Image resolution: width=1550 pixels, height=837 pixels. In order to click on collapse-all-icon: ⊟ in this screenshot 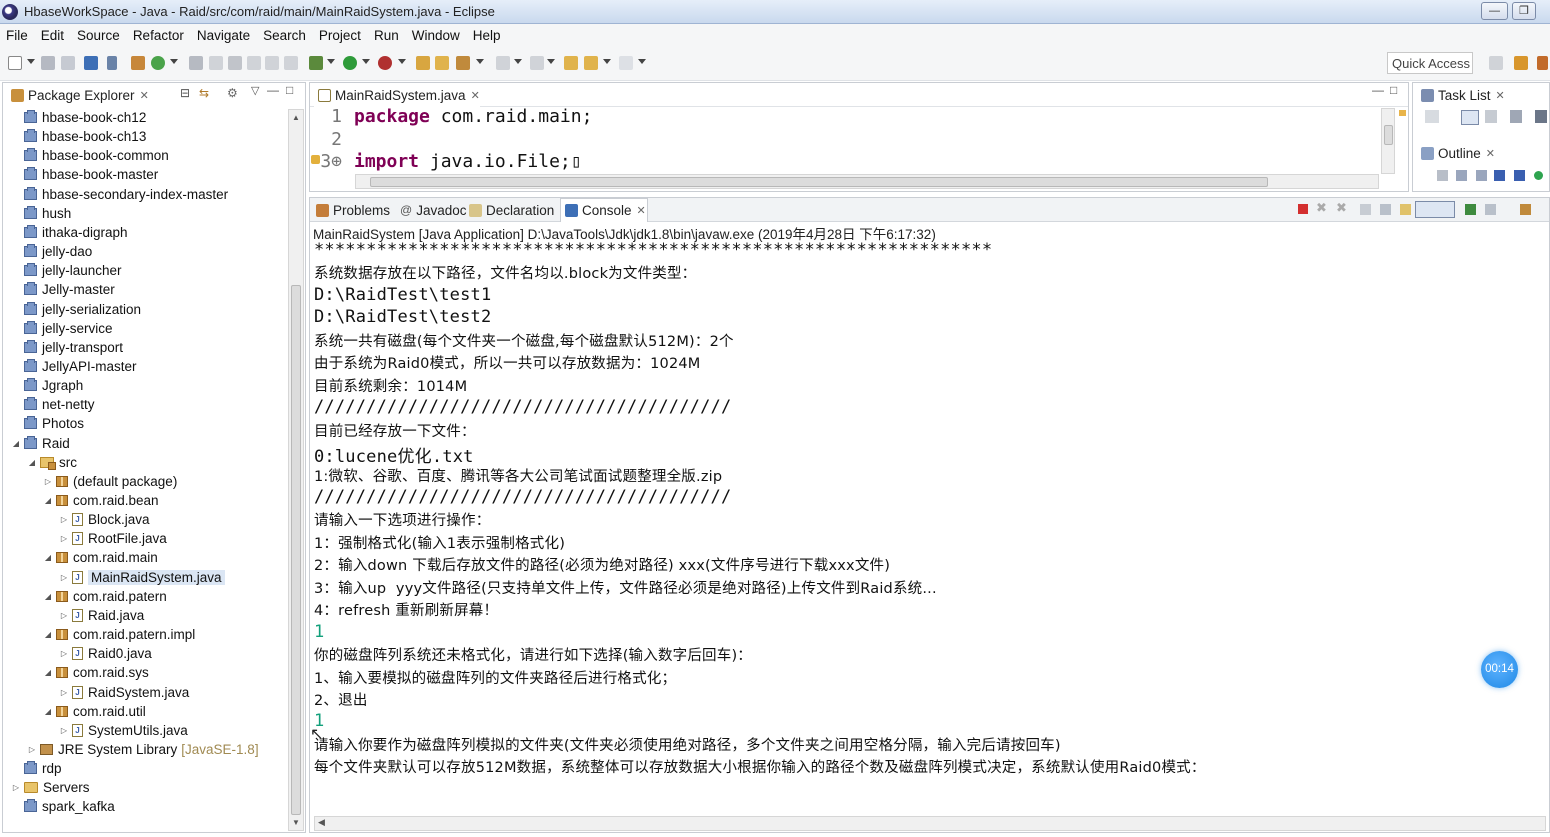, I will do `click(185, 93)`.